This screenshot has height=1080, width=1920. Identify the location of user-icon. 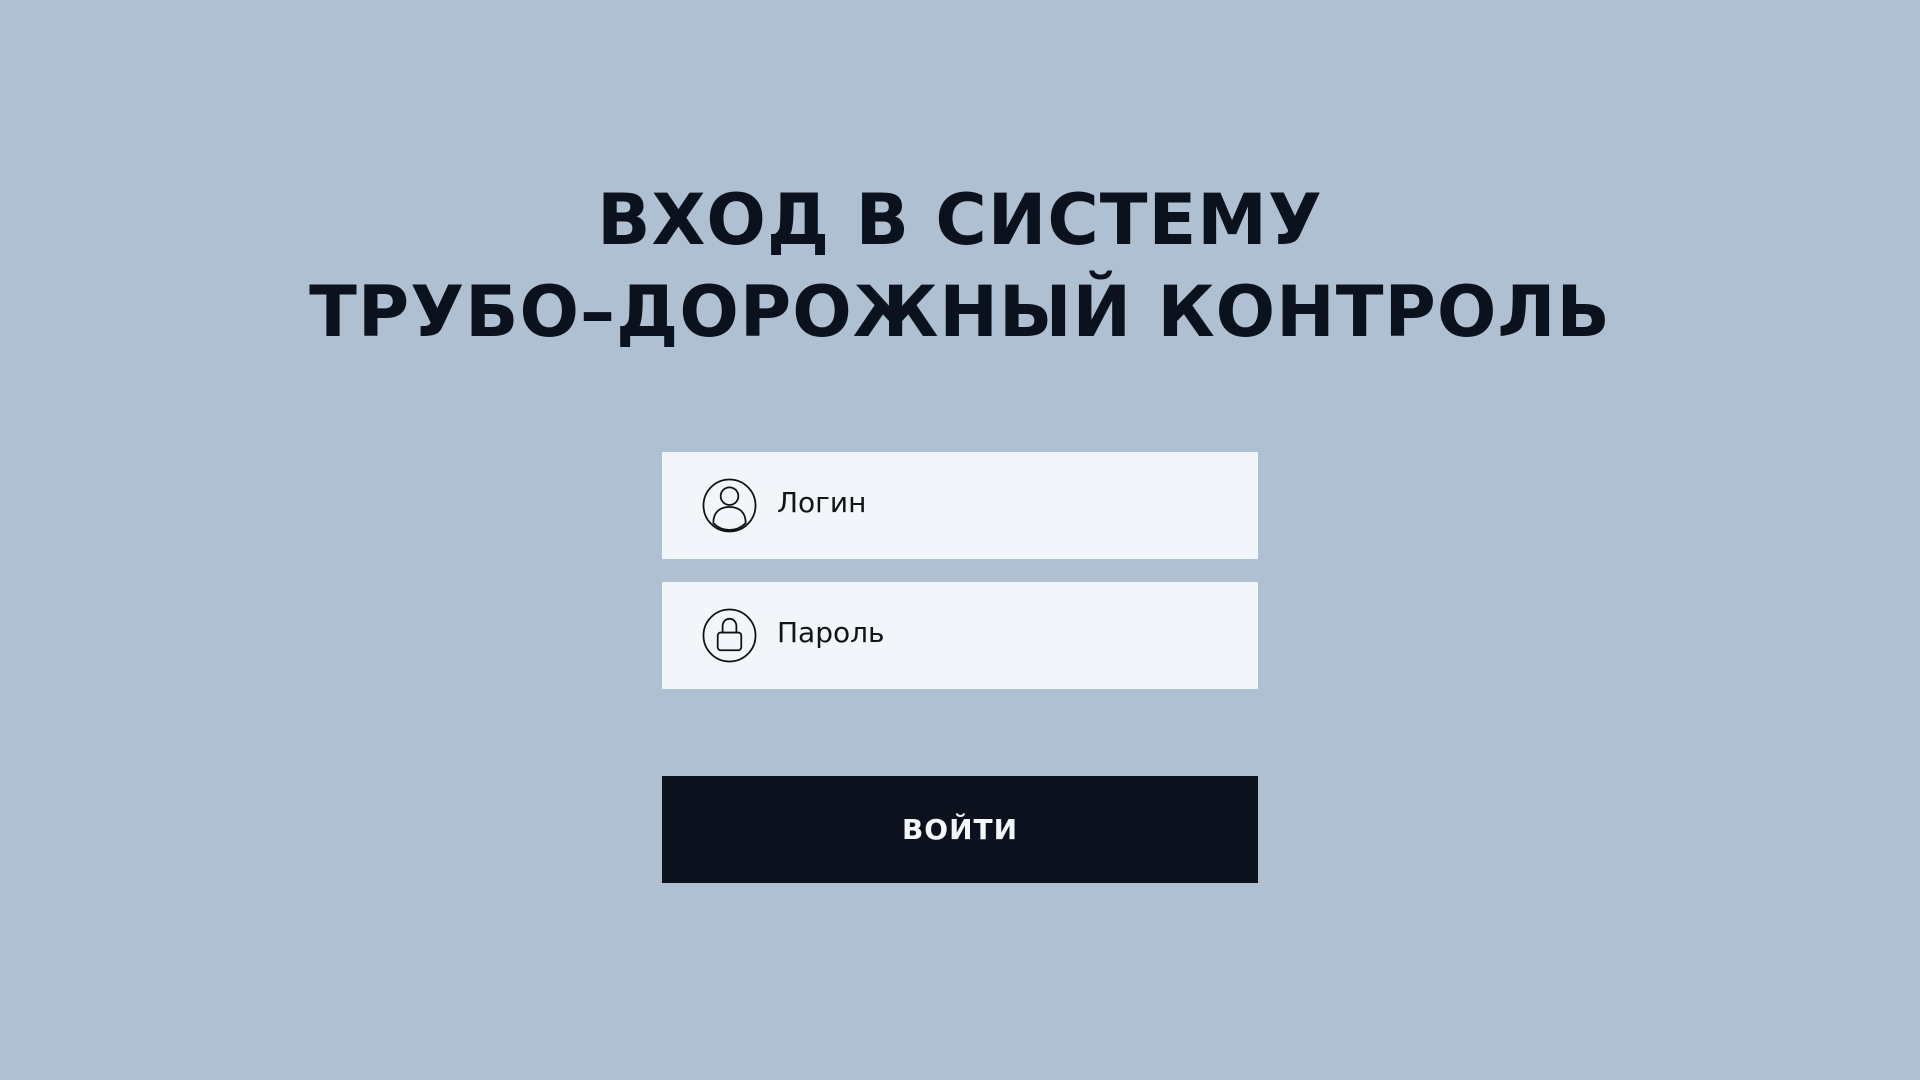
(729, 505).